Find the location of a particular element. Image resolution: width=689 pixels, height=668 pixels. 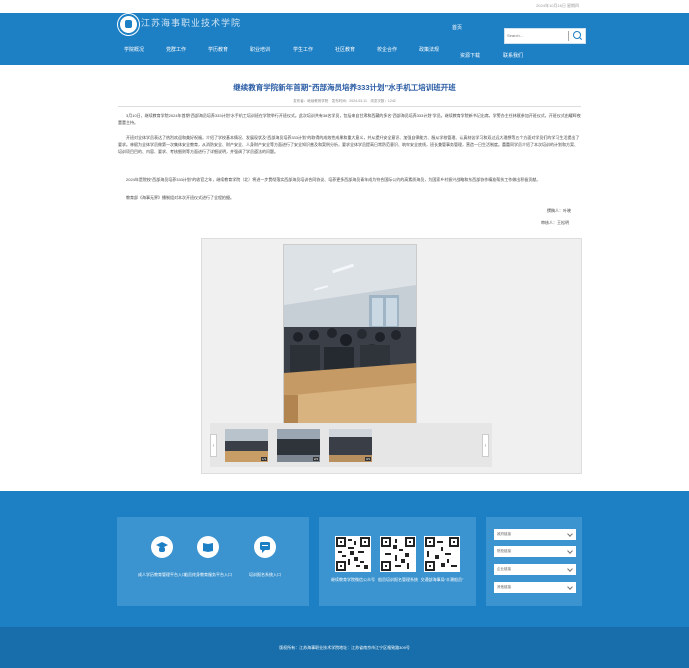

nav-item: 社区教育 is located at coordinates (345, 49).